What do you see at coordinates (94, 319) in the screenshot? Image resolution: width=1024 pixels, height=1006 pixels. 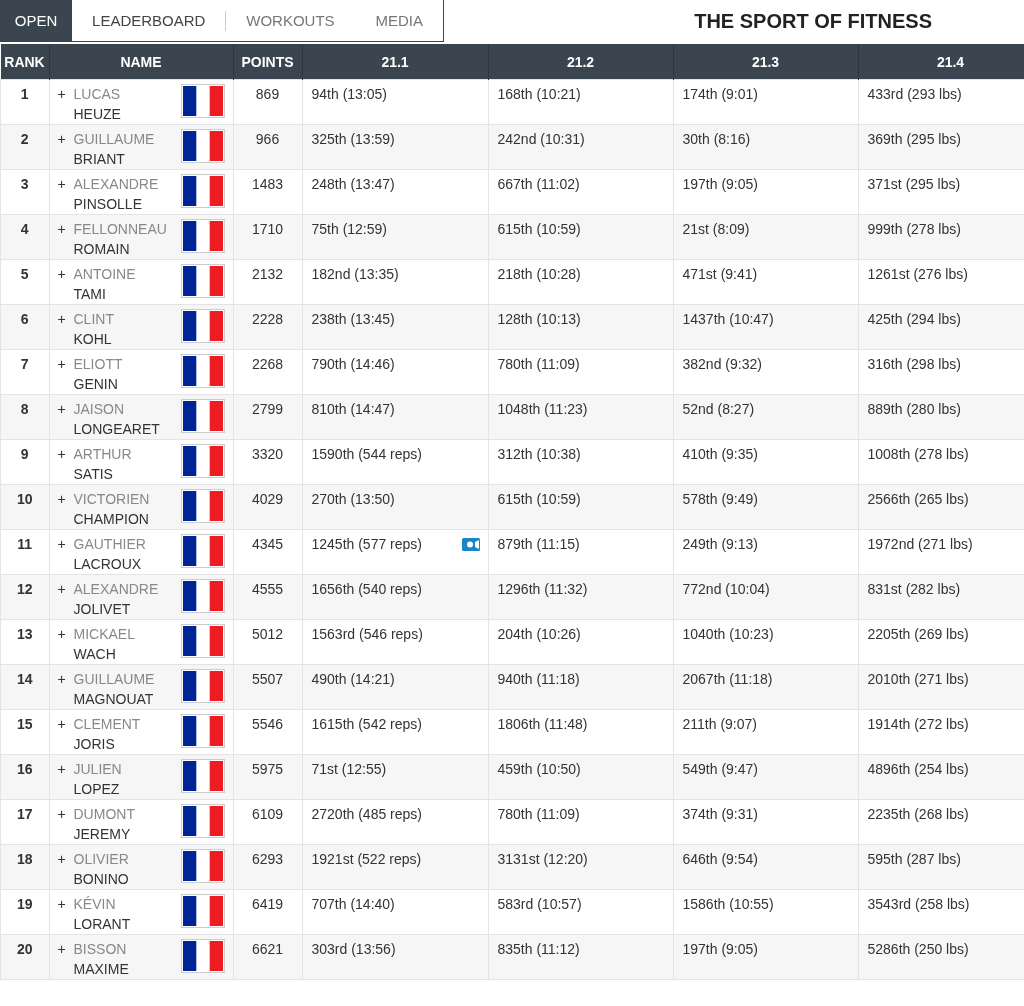 I see `first-name: CLINT` at bounding box center [94, 319].